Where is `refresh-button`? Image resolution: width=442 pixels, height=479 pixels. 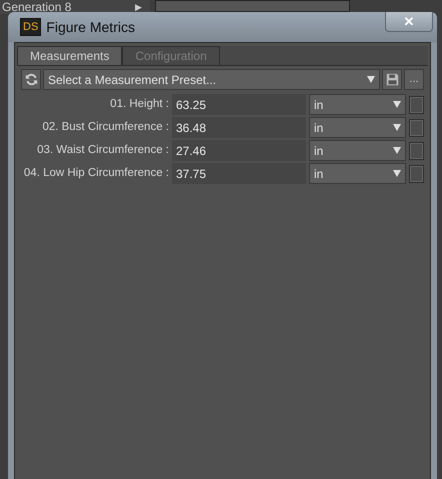 refresh-button is located at coordinates (31, 79).